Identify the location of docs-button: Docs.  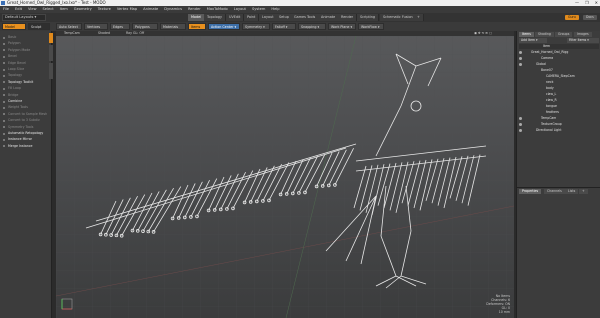
(590, 17).